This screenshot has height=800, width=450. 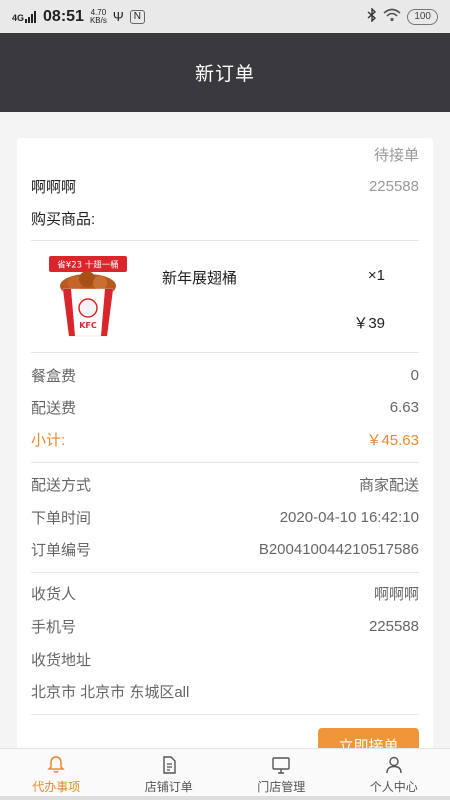 I want to click on tab-store-orders: 店铺订单, so click(x=169, y=774).